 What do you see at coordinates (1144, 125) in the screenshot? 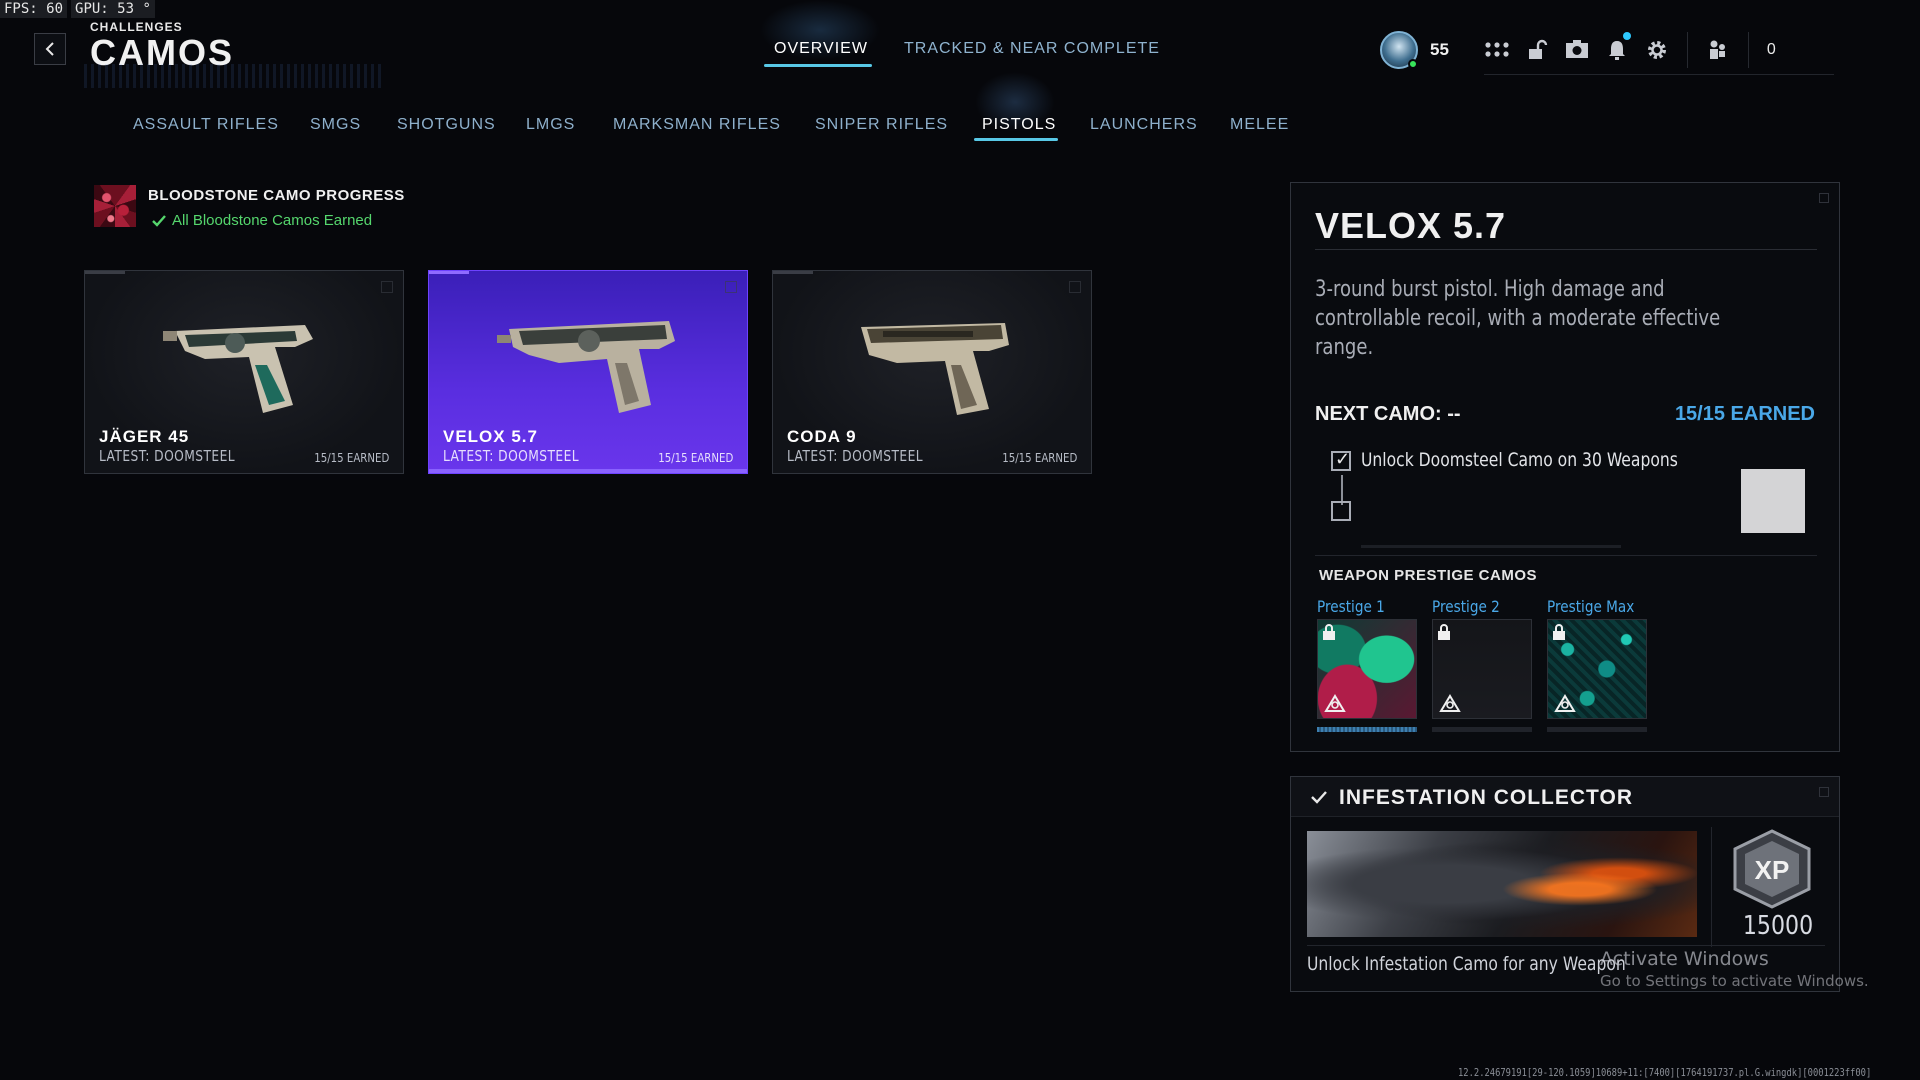
I see `category-launchers: LAUNCHERS` at bounding box center [1144, 125].